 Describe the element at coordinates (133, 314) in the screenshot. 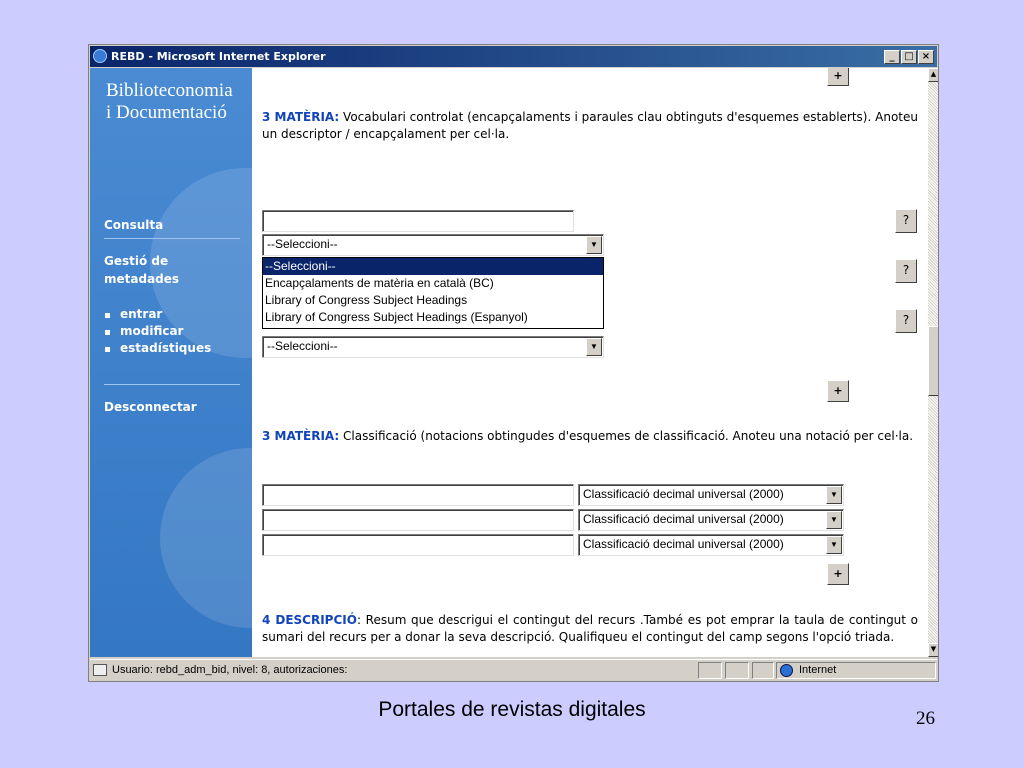

I see `sidebar-item-entrar: entrar` at that location.